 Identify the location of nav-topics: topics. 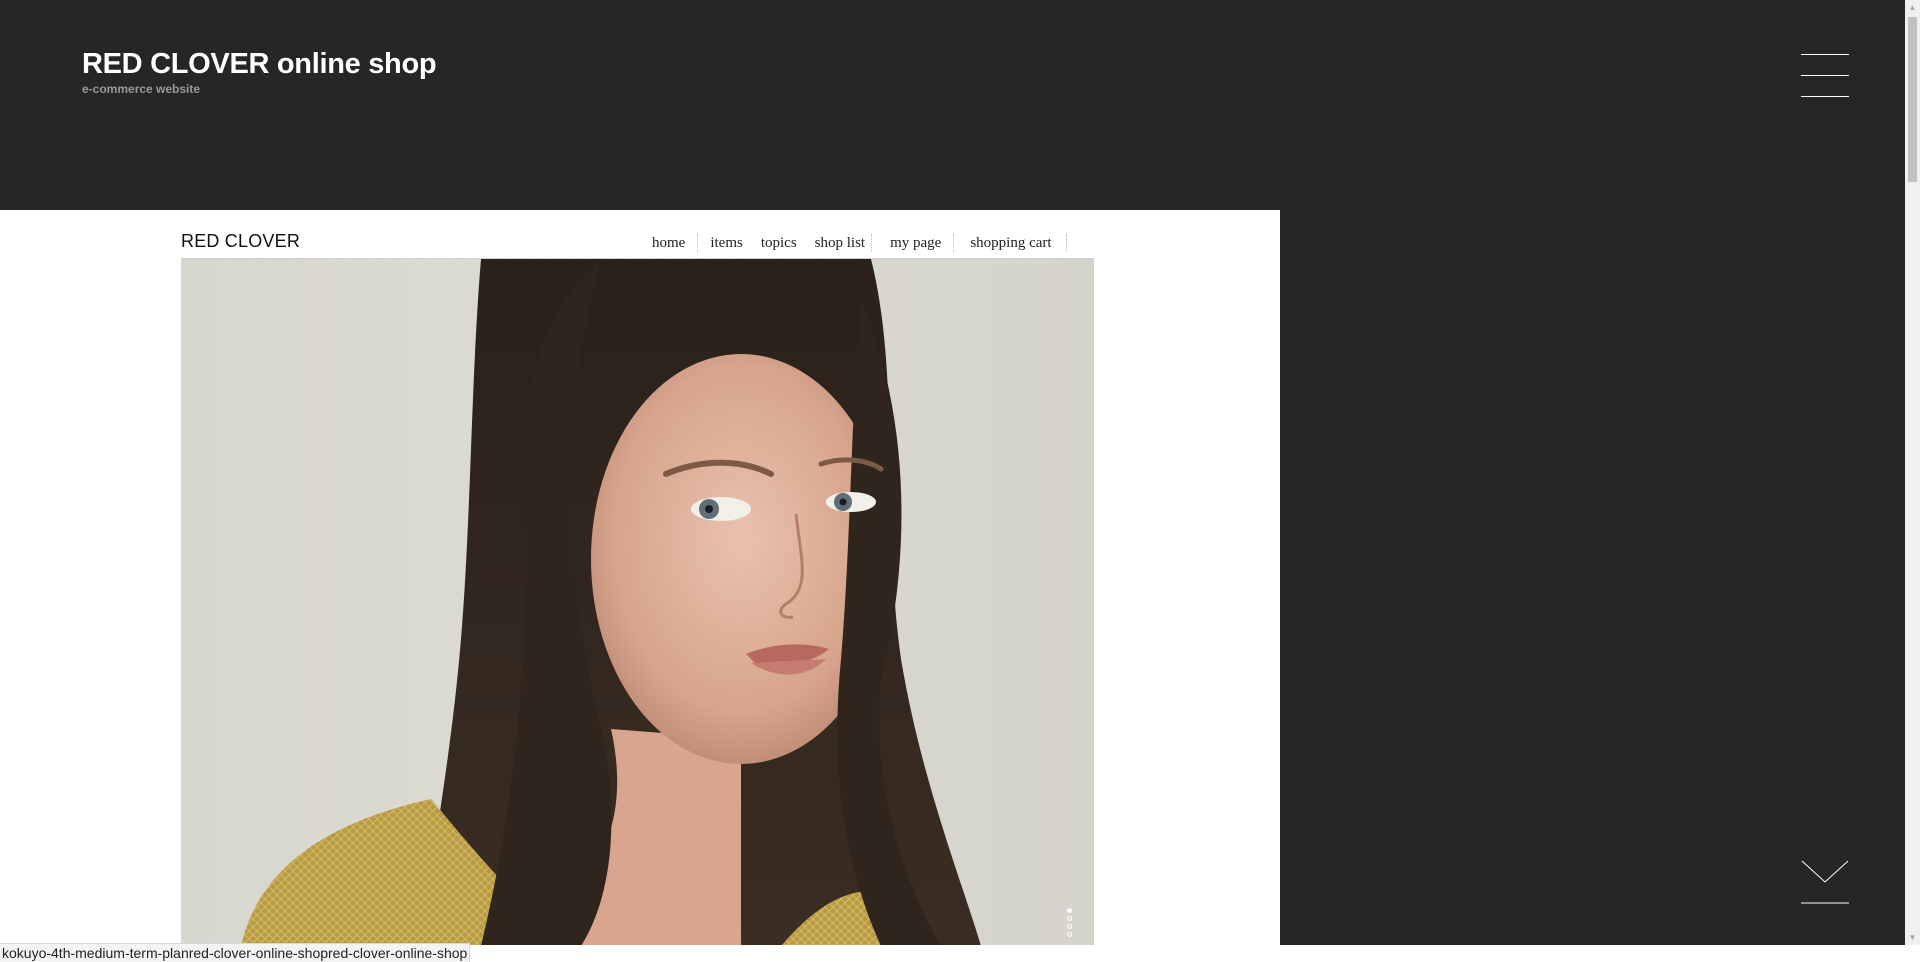
(779, 243).